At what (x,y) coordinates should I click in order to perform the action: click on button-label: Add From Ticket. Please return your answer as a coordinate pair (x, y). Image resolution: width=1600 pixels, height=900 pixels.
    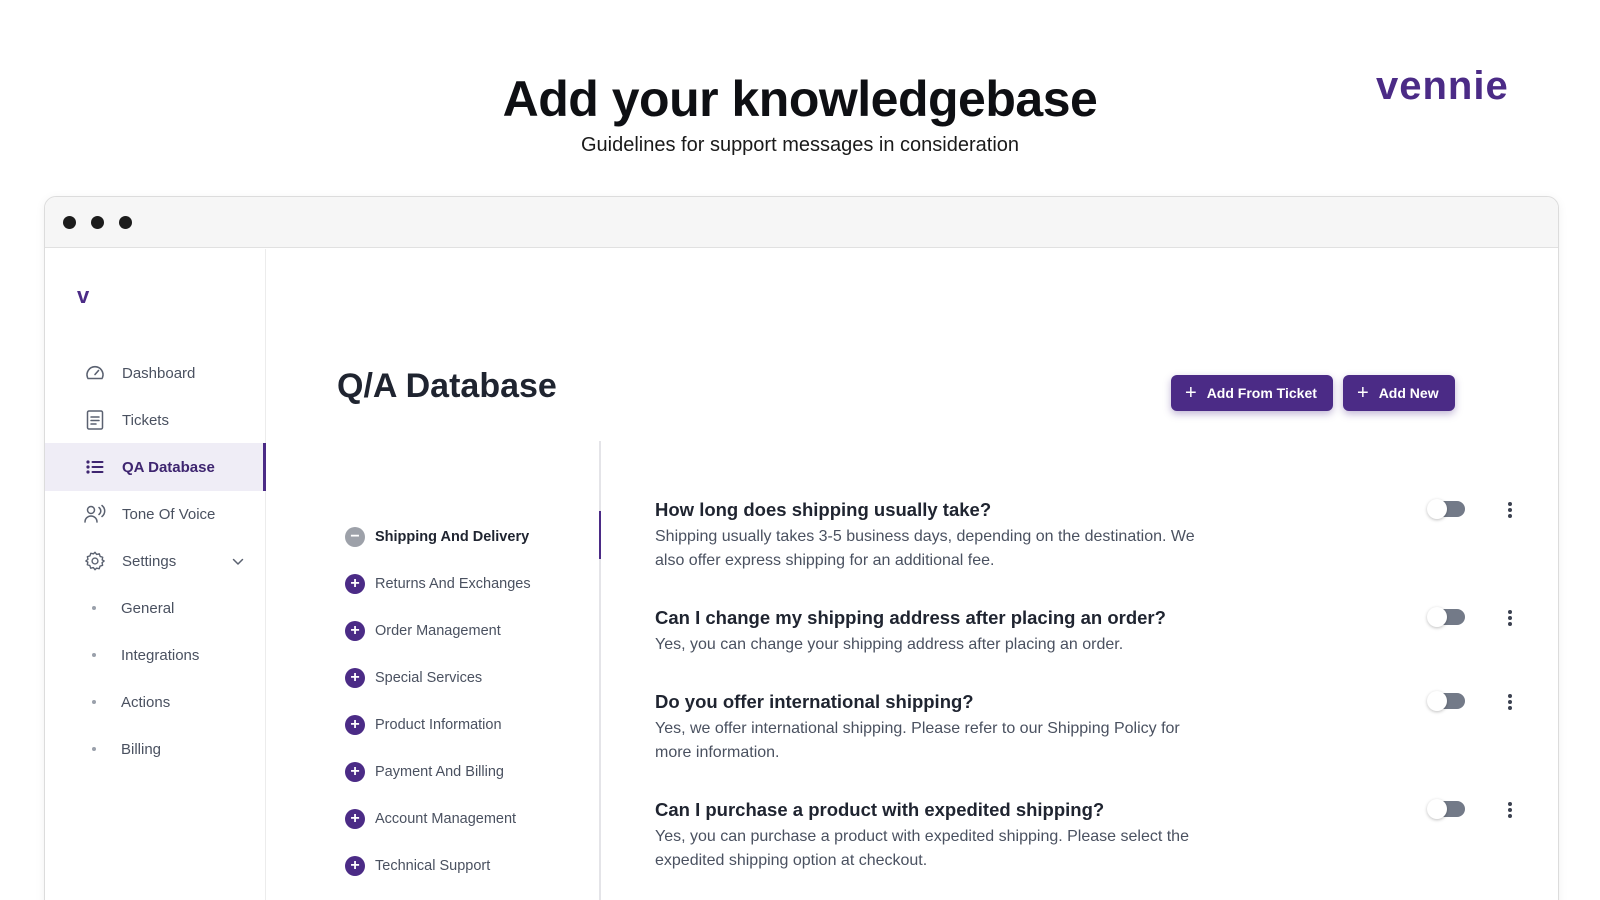
    Looking at the image, I should click on (1261, 393).